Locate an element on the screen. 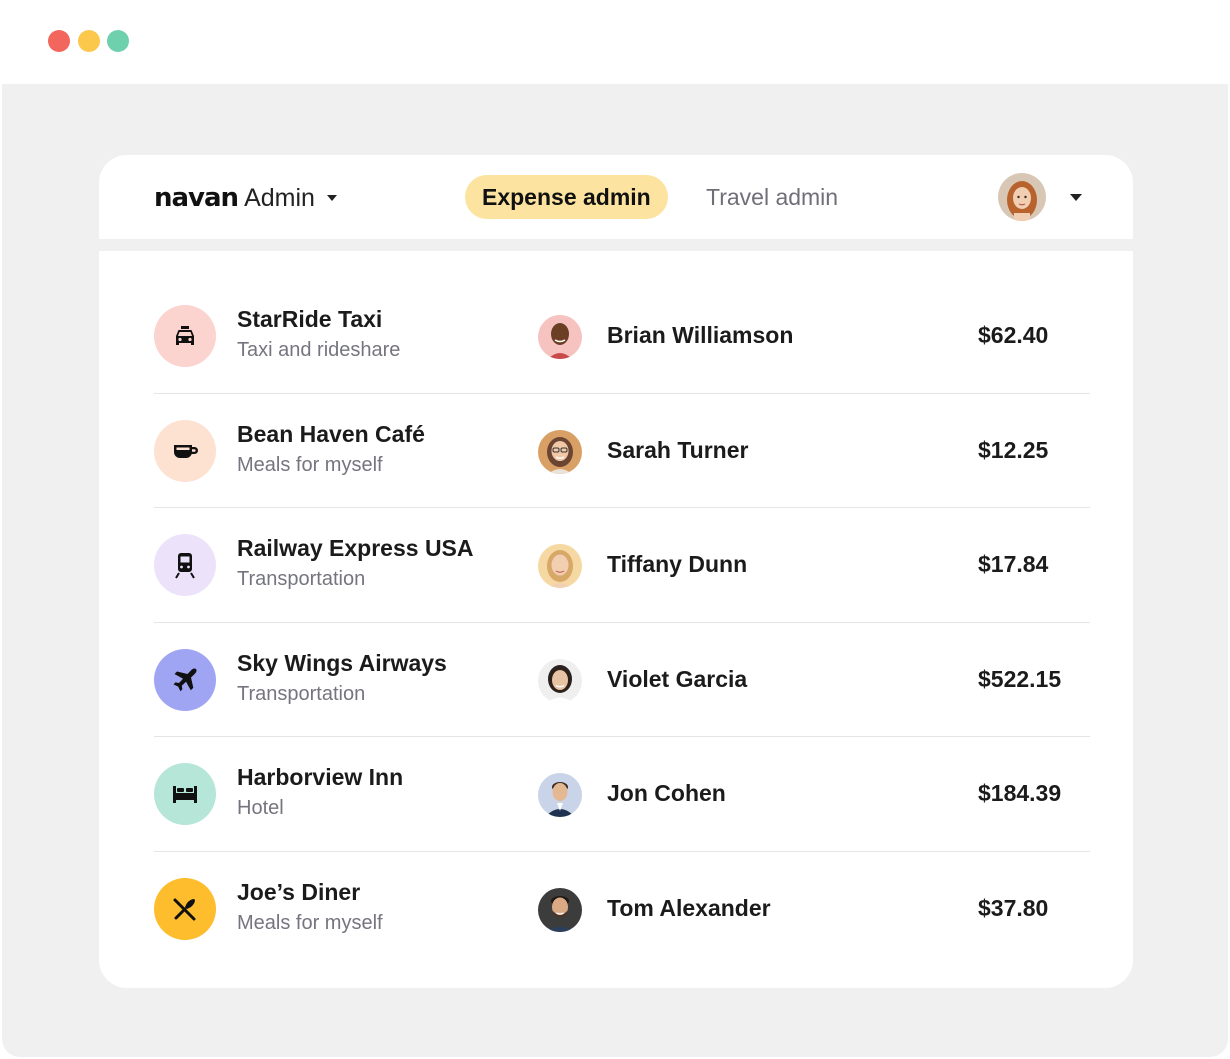 Image resolution: width=1230 pixels, height=1059 pixels. expense-amount: $37.80 is located at coordinates (1013, 907).